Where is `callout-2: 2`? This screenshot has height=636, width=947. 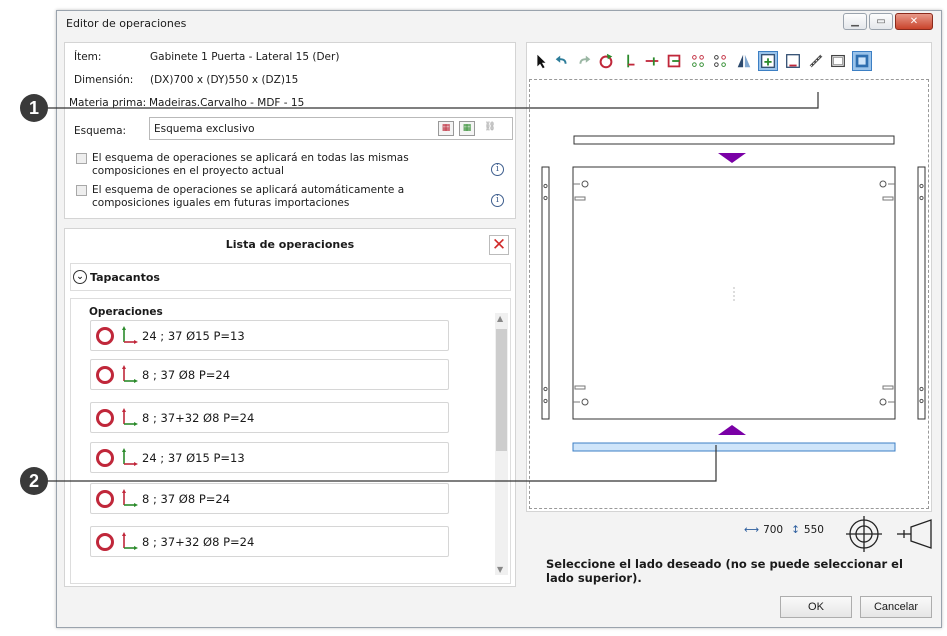
callout-2: 2 is located at coordinates (34, 481).